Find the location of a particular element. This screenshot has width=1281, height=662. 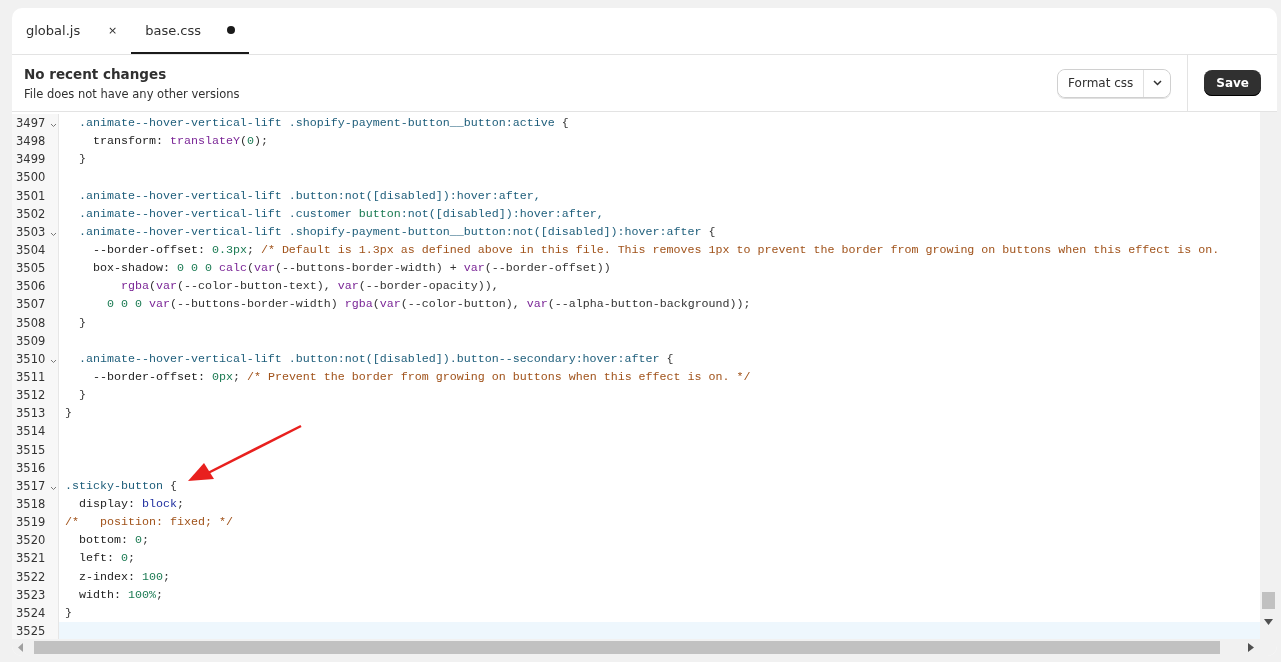

format-button: Format css is located at coordinates (1101, 83).